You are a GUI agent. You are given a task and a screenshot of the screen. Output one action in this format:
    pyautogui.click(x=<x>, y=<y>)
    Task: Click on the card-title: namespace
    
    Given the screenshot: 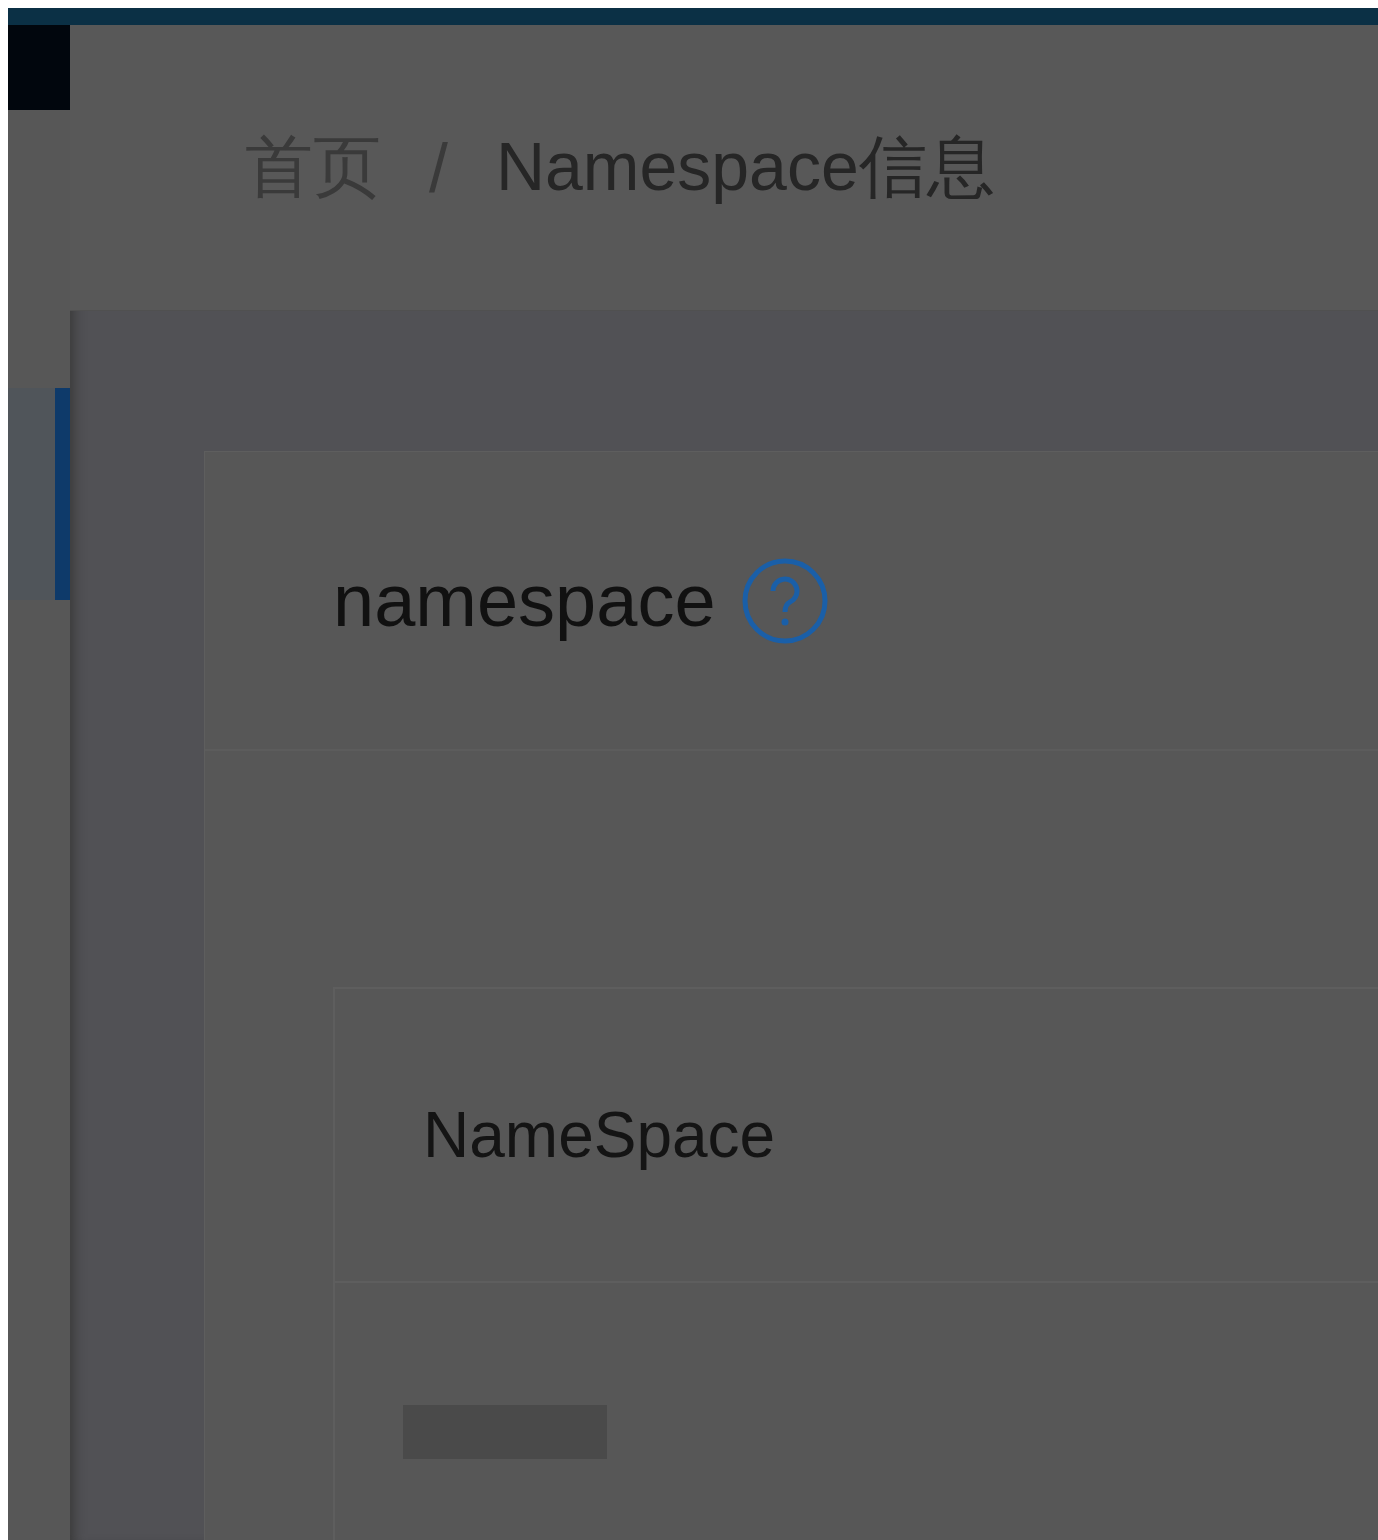 What is the action you would take?
    pyautogui.click(x=524, y=600)
    